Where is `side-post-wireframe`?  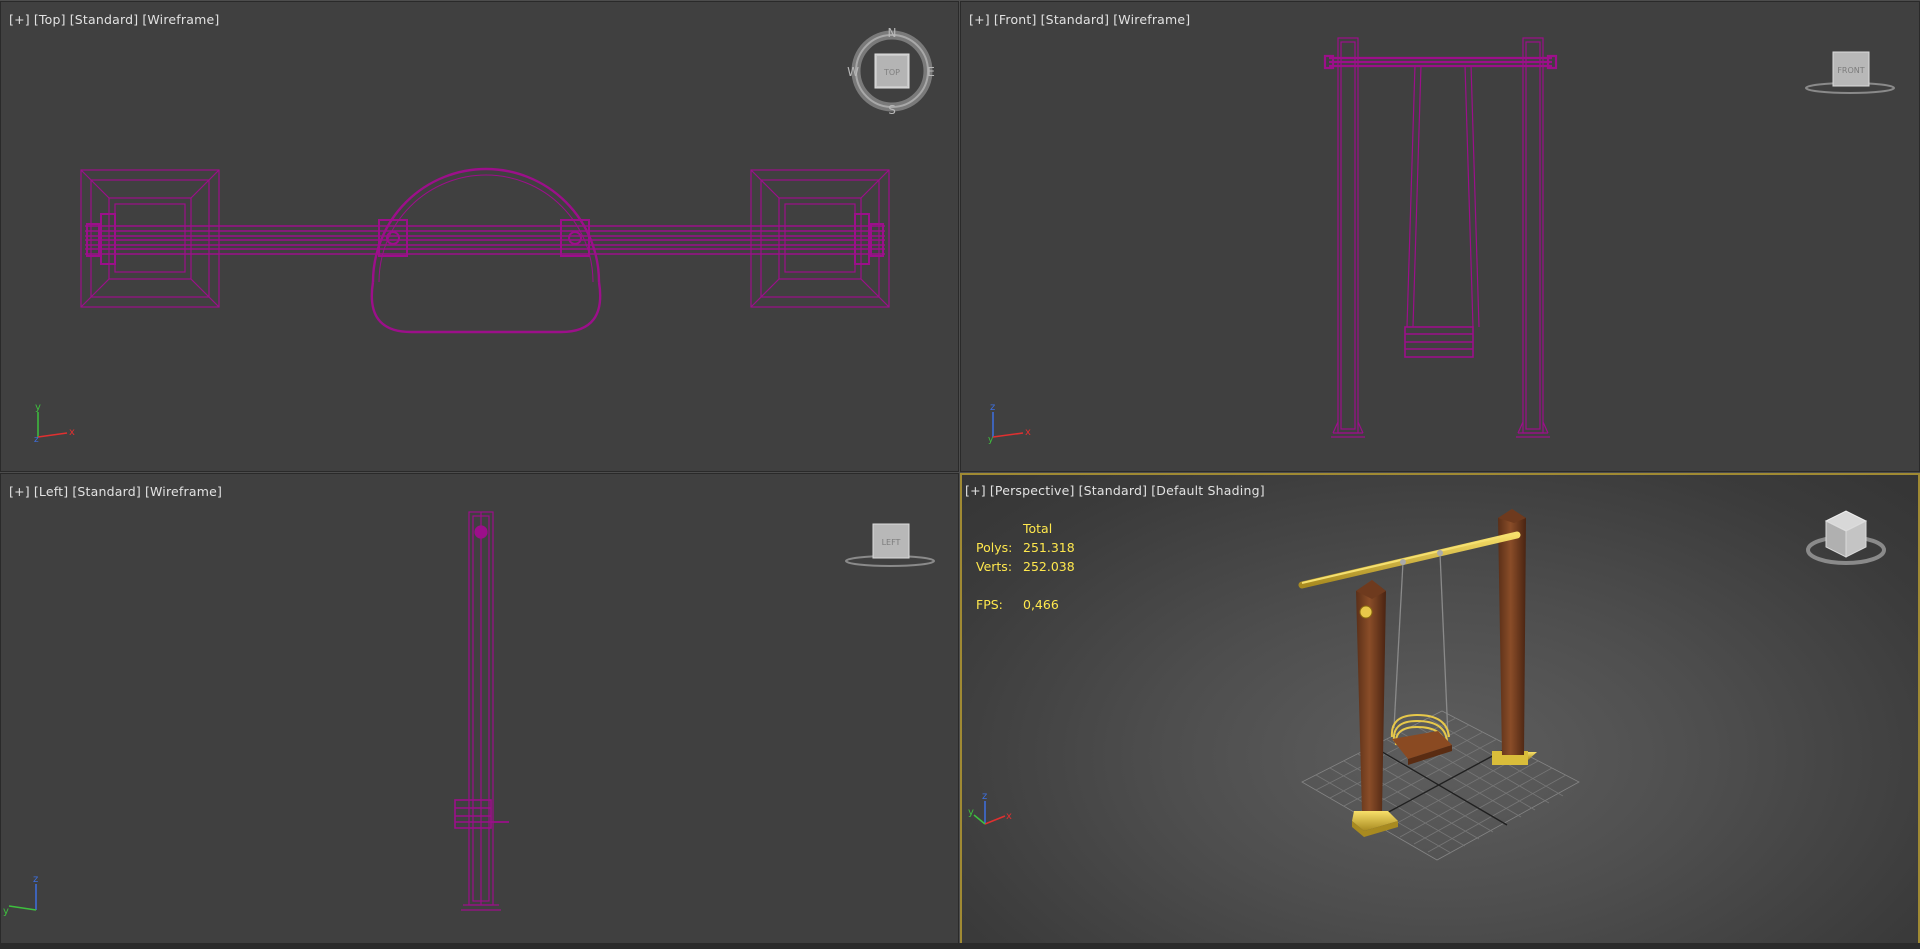 side-post-wireframe is located at coordinates (481, 711).